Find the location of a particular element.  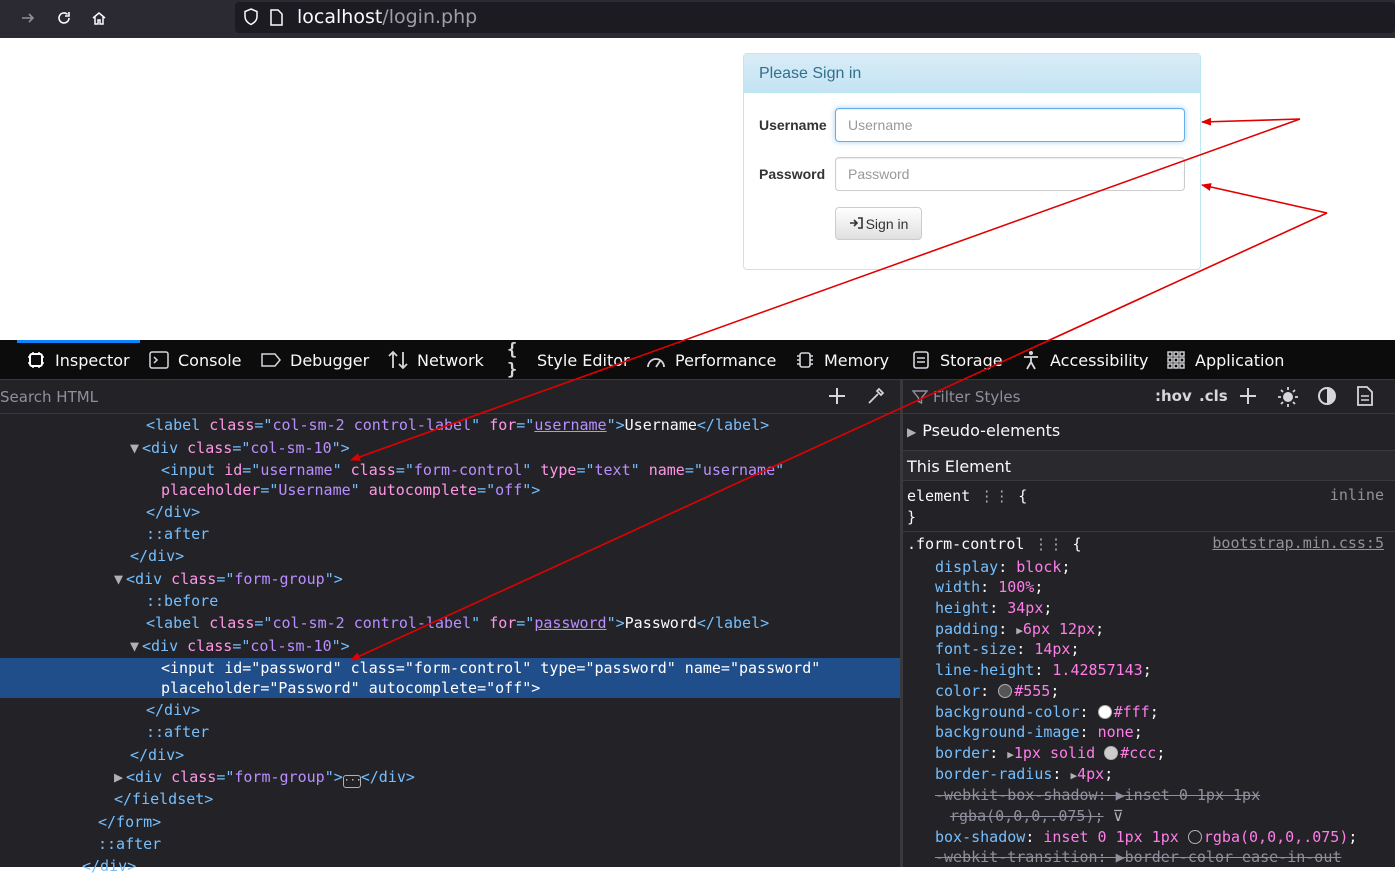

performance-icon is located at coordinates (656, 360).